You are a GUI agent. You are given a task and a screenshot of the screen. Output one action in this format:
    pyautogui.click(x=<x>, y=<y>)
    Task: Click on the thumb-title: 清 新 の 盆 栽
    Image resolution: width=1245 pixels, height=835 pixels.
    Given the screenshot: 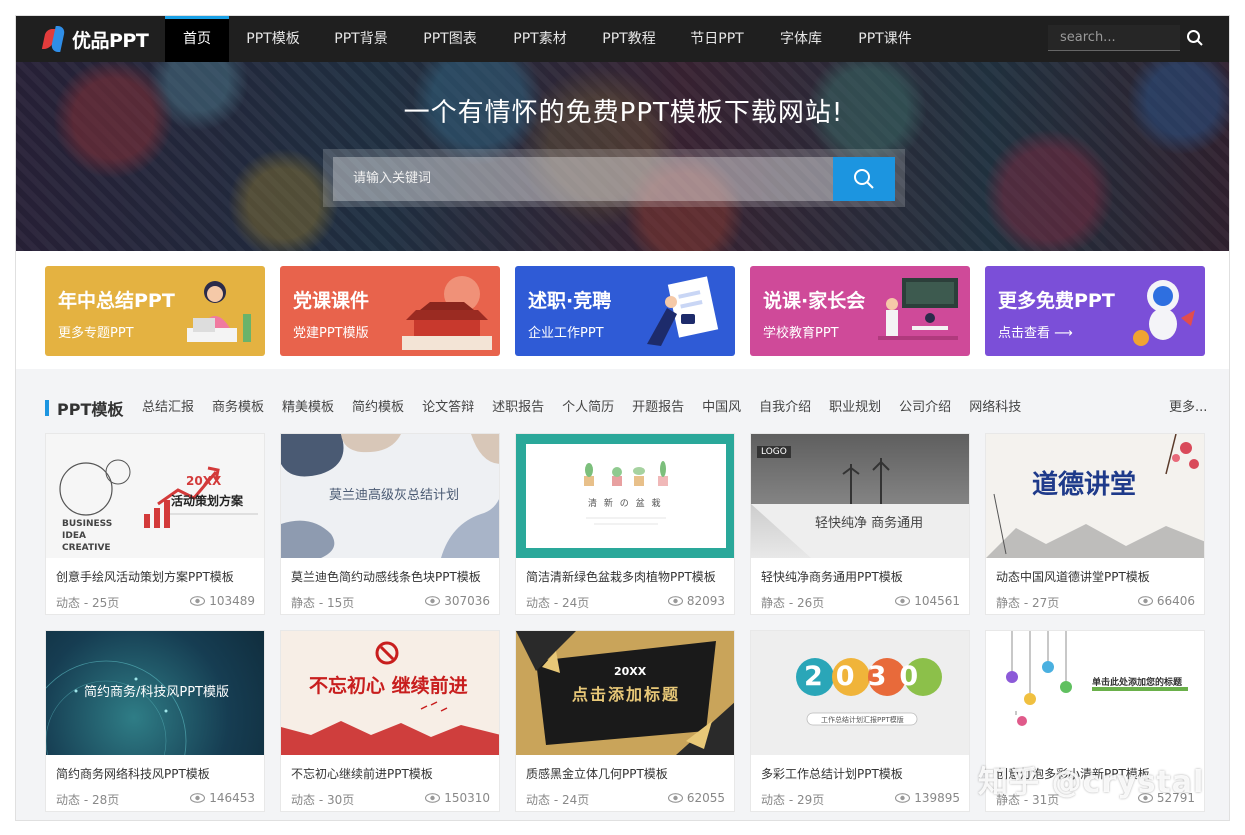 What is the action you would take?
    pyautogui.click(x=625, y=504)
    